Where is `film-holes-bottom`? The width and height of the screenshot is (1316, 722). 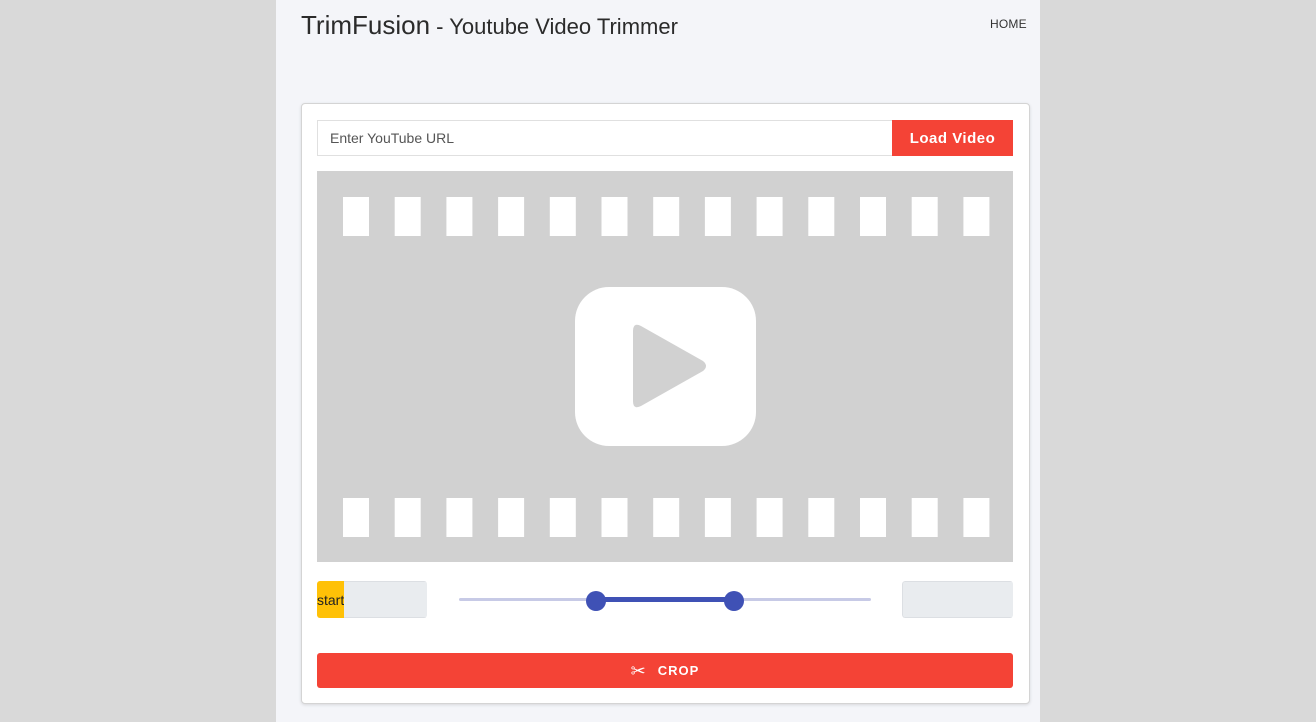 film-holes-bottom is located at coordinates (666, 517).